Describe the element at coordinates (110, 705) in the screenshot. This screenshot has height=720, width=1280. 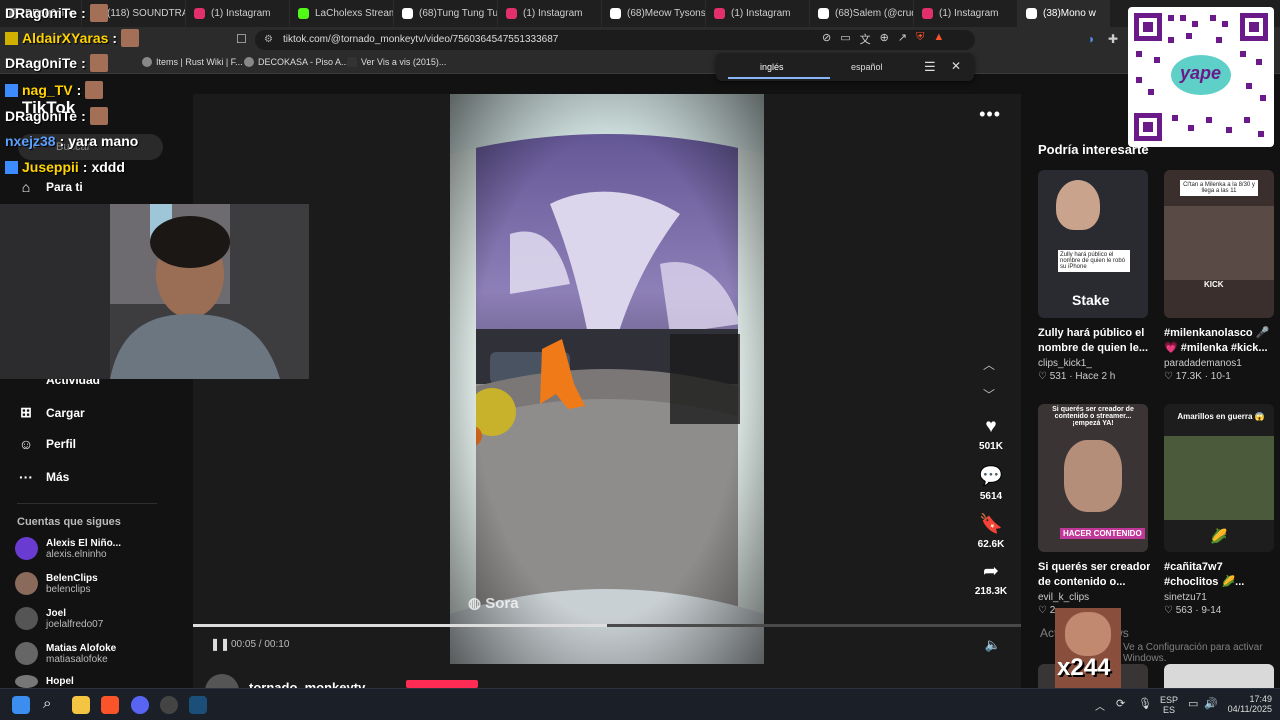
I see `brave-browser-icon` at that location.